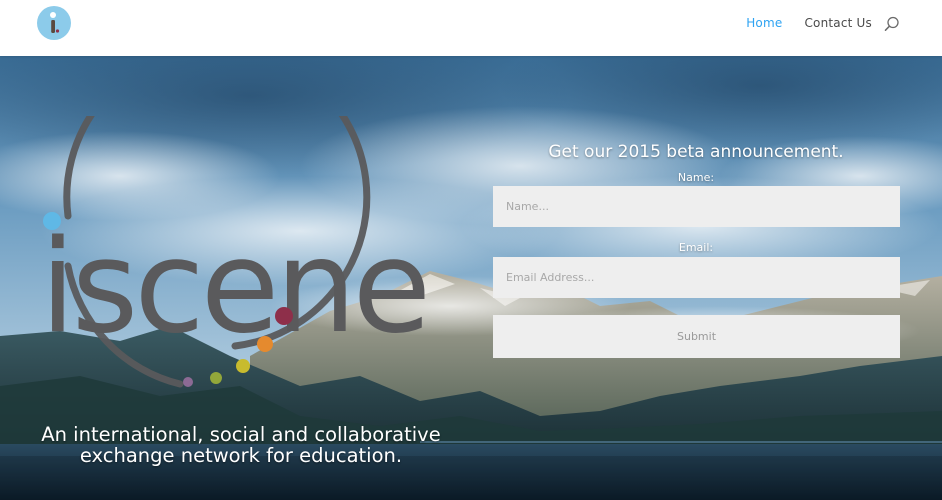  What do you see at coordinates (696, 152) in the screenshot?
I see `form-title: Get our 2015 beta announcement.` at bounding box center [696, 152].